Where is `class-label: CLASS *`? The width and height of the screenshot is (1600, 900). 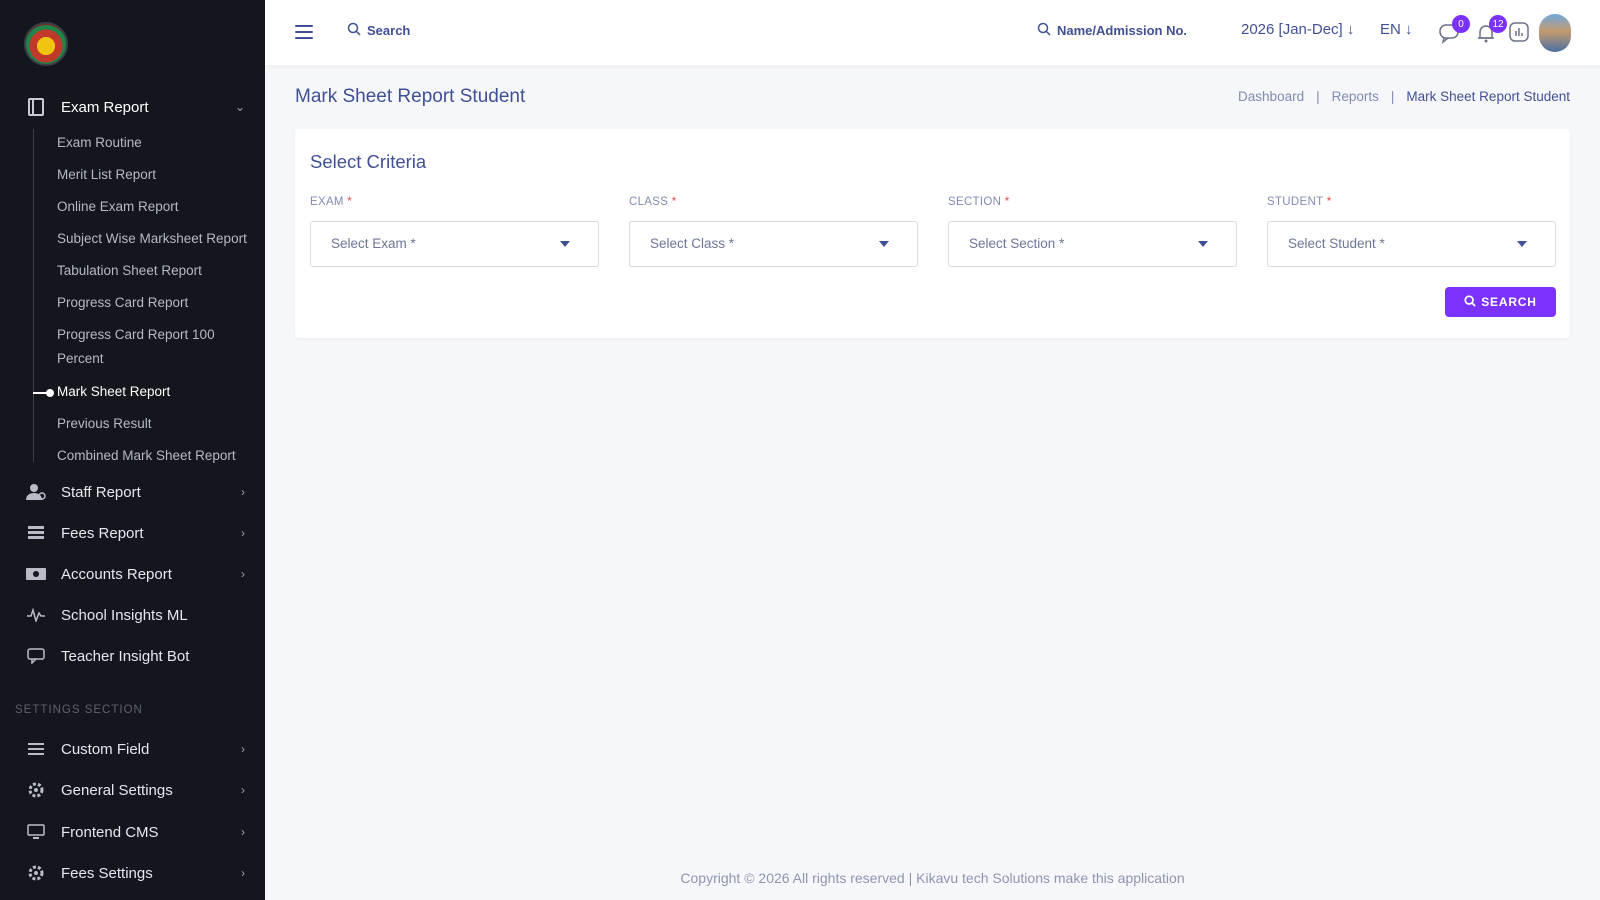
class-label: CLASS * is located at coordinates (653, 202).